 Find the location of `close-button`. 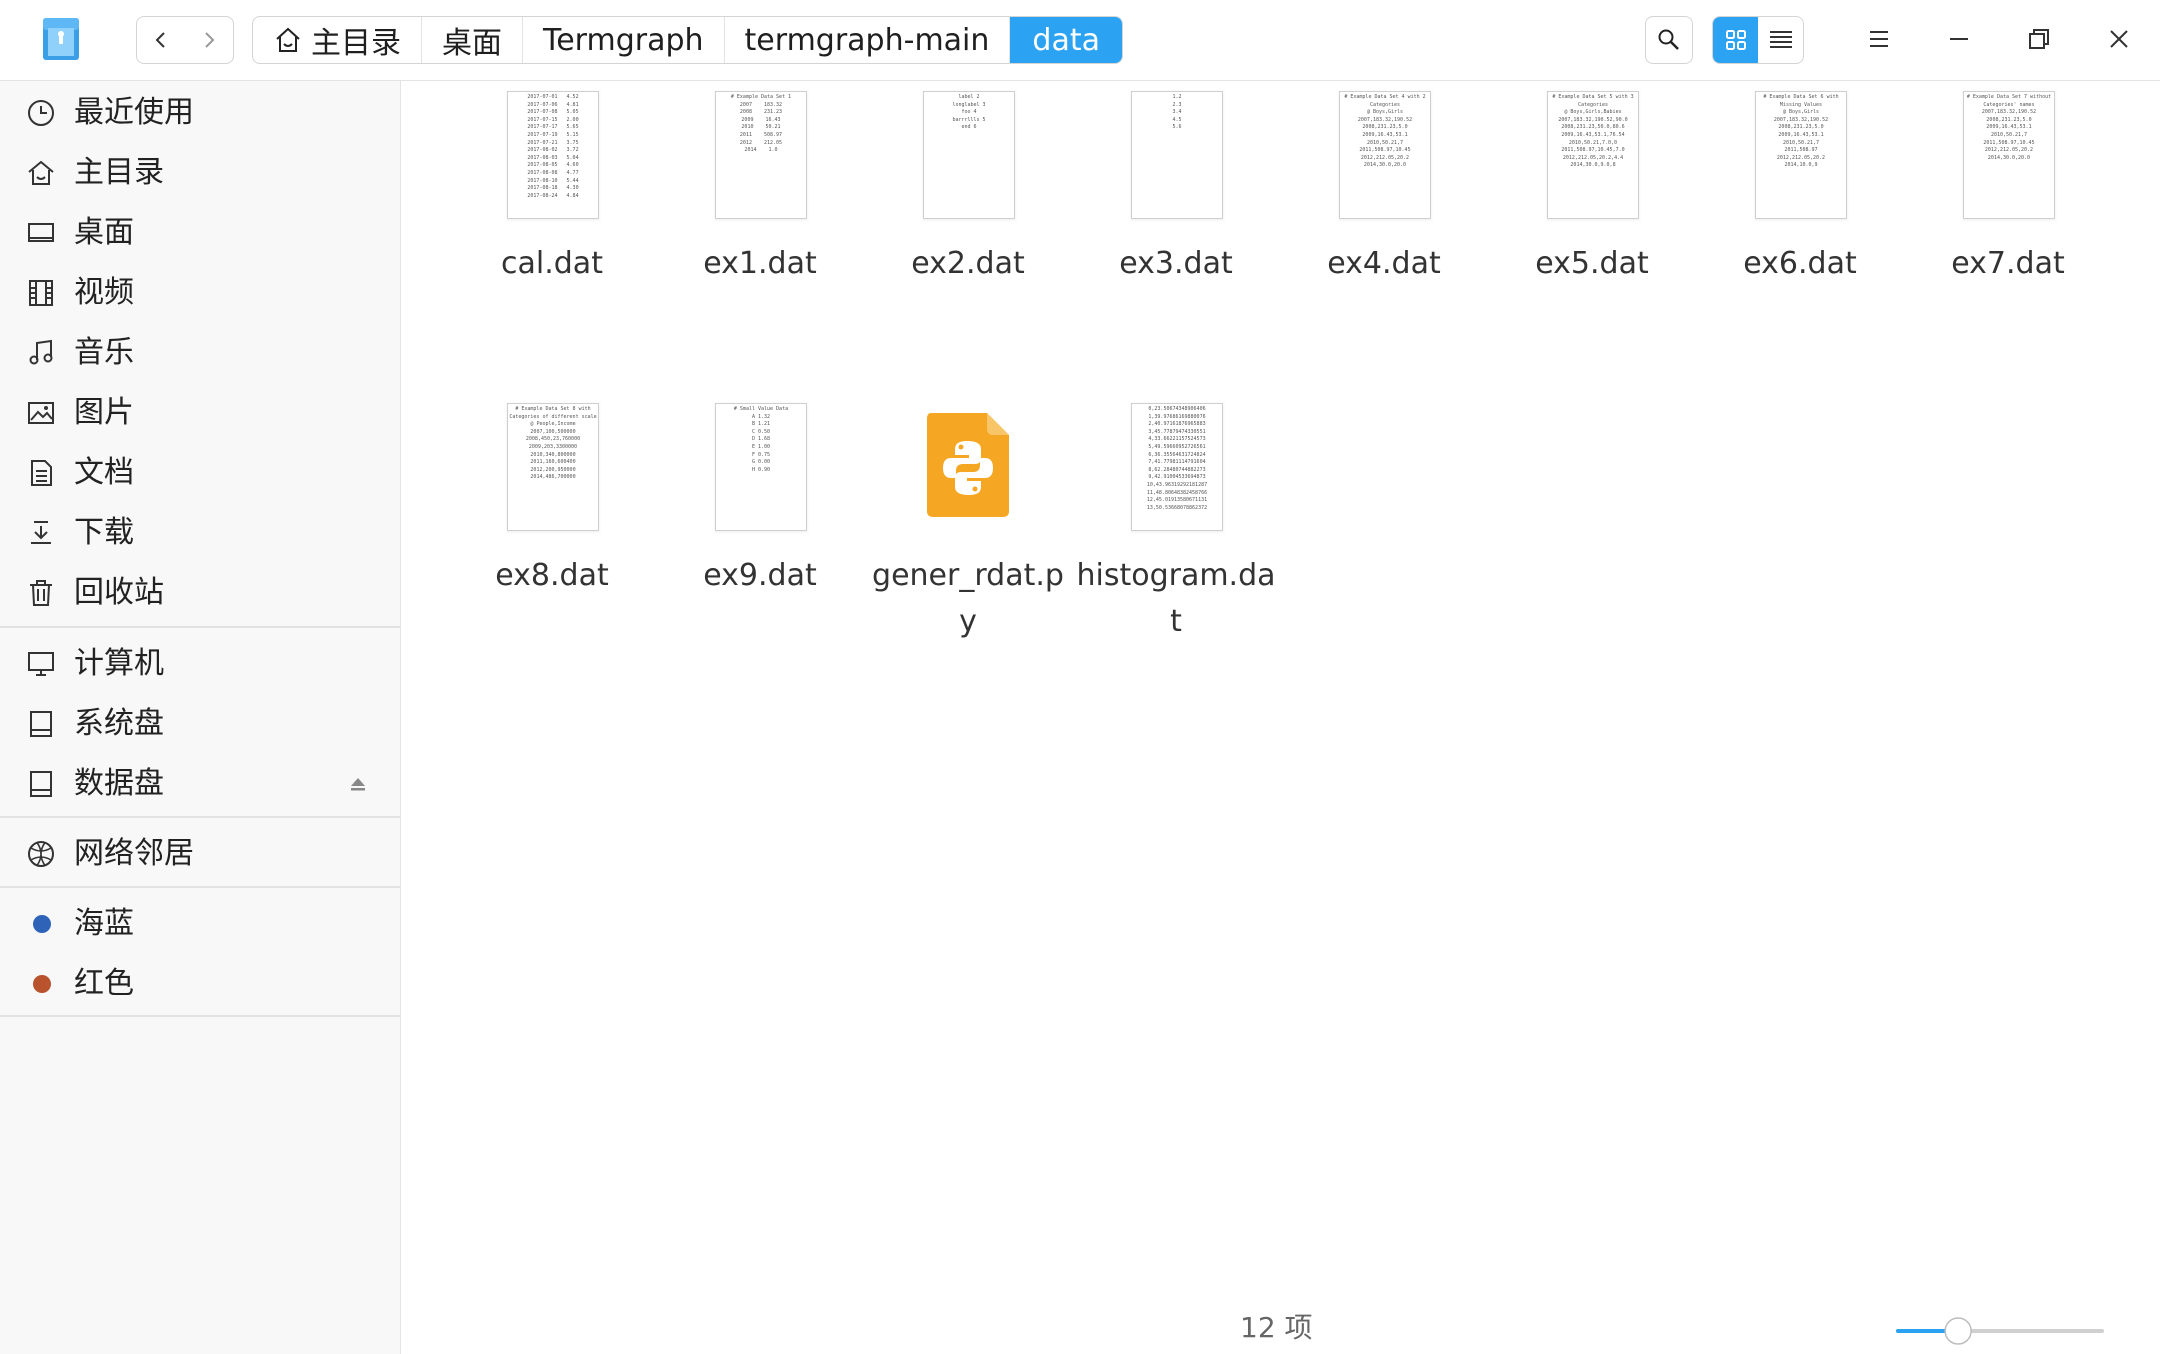

close-button is located at coordinates (2119, 39).